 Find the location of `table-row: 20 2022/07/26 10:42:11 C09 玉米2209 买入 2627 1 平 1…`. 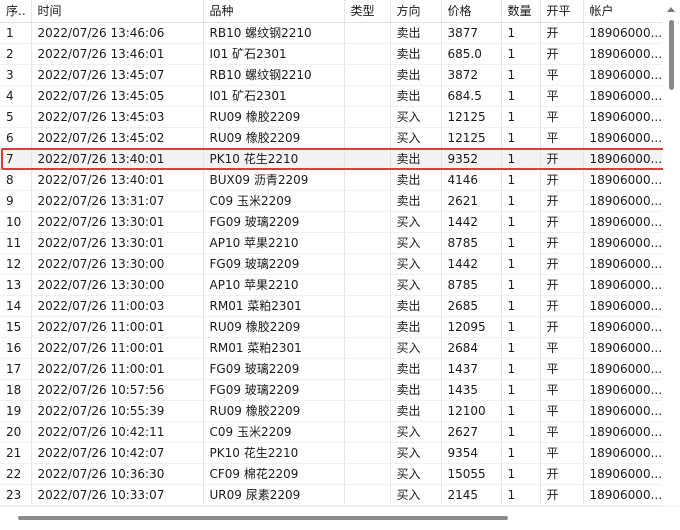

table-row: 20 2022/07/26 10:42:11 C09 玉米2209 买入 2627 1 平 1… is located at coordinates (331, 432).